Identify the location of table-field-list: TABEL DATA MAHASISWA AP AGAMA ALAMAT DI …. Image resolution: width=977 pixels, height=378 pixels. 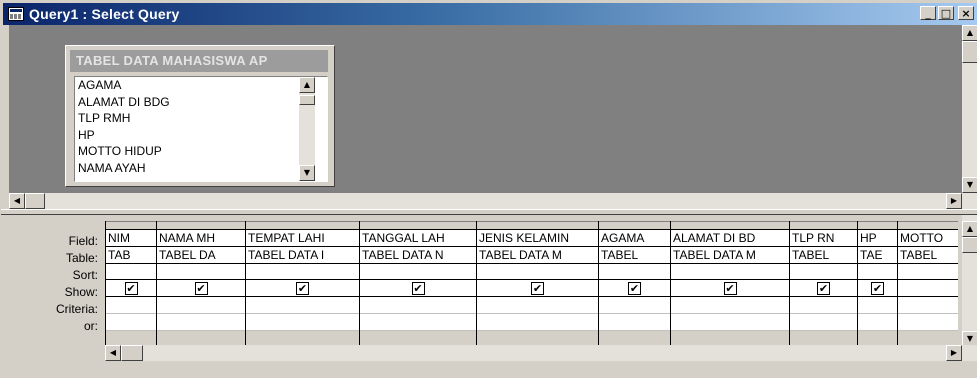
(200, 116).